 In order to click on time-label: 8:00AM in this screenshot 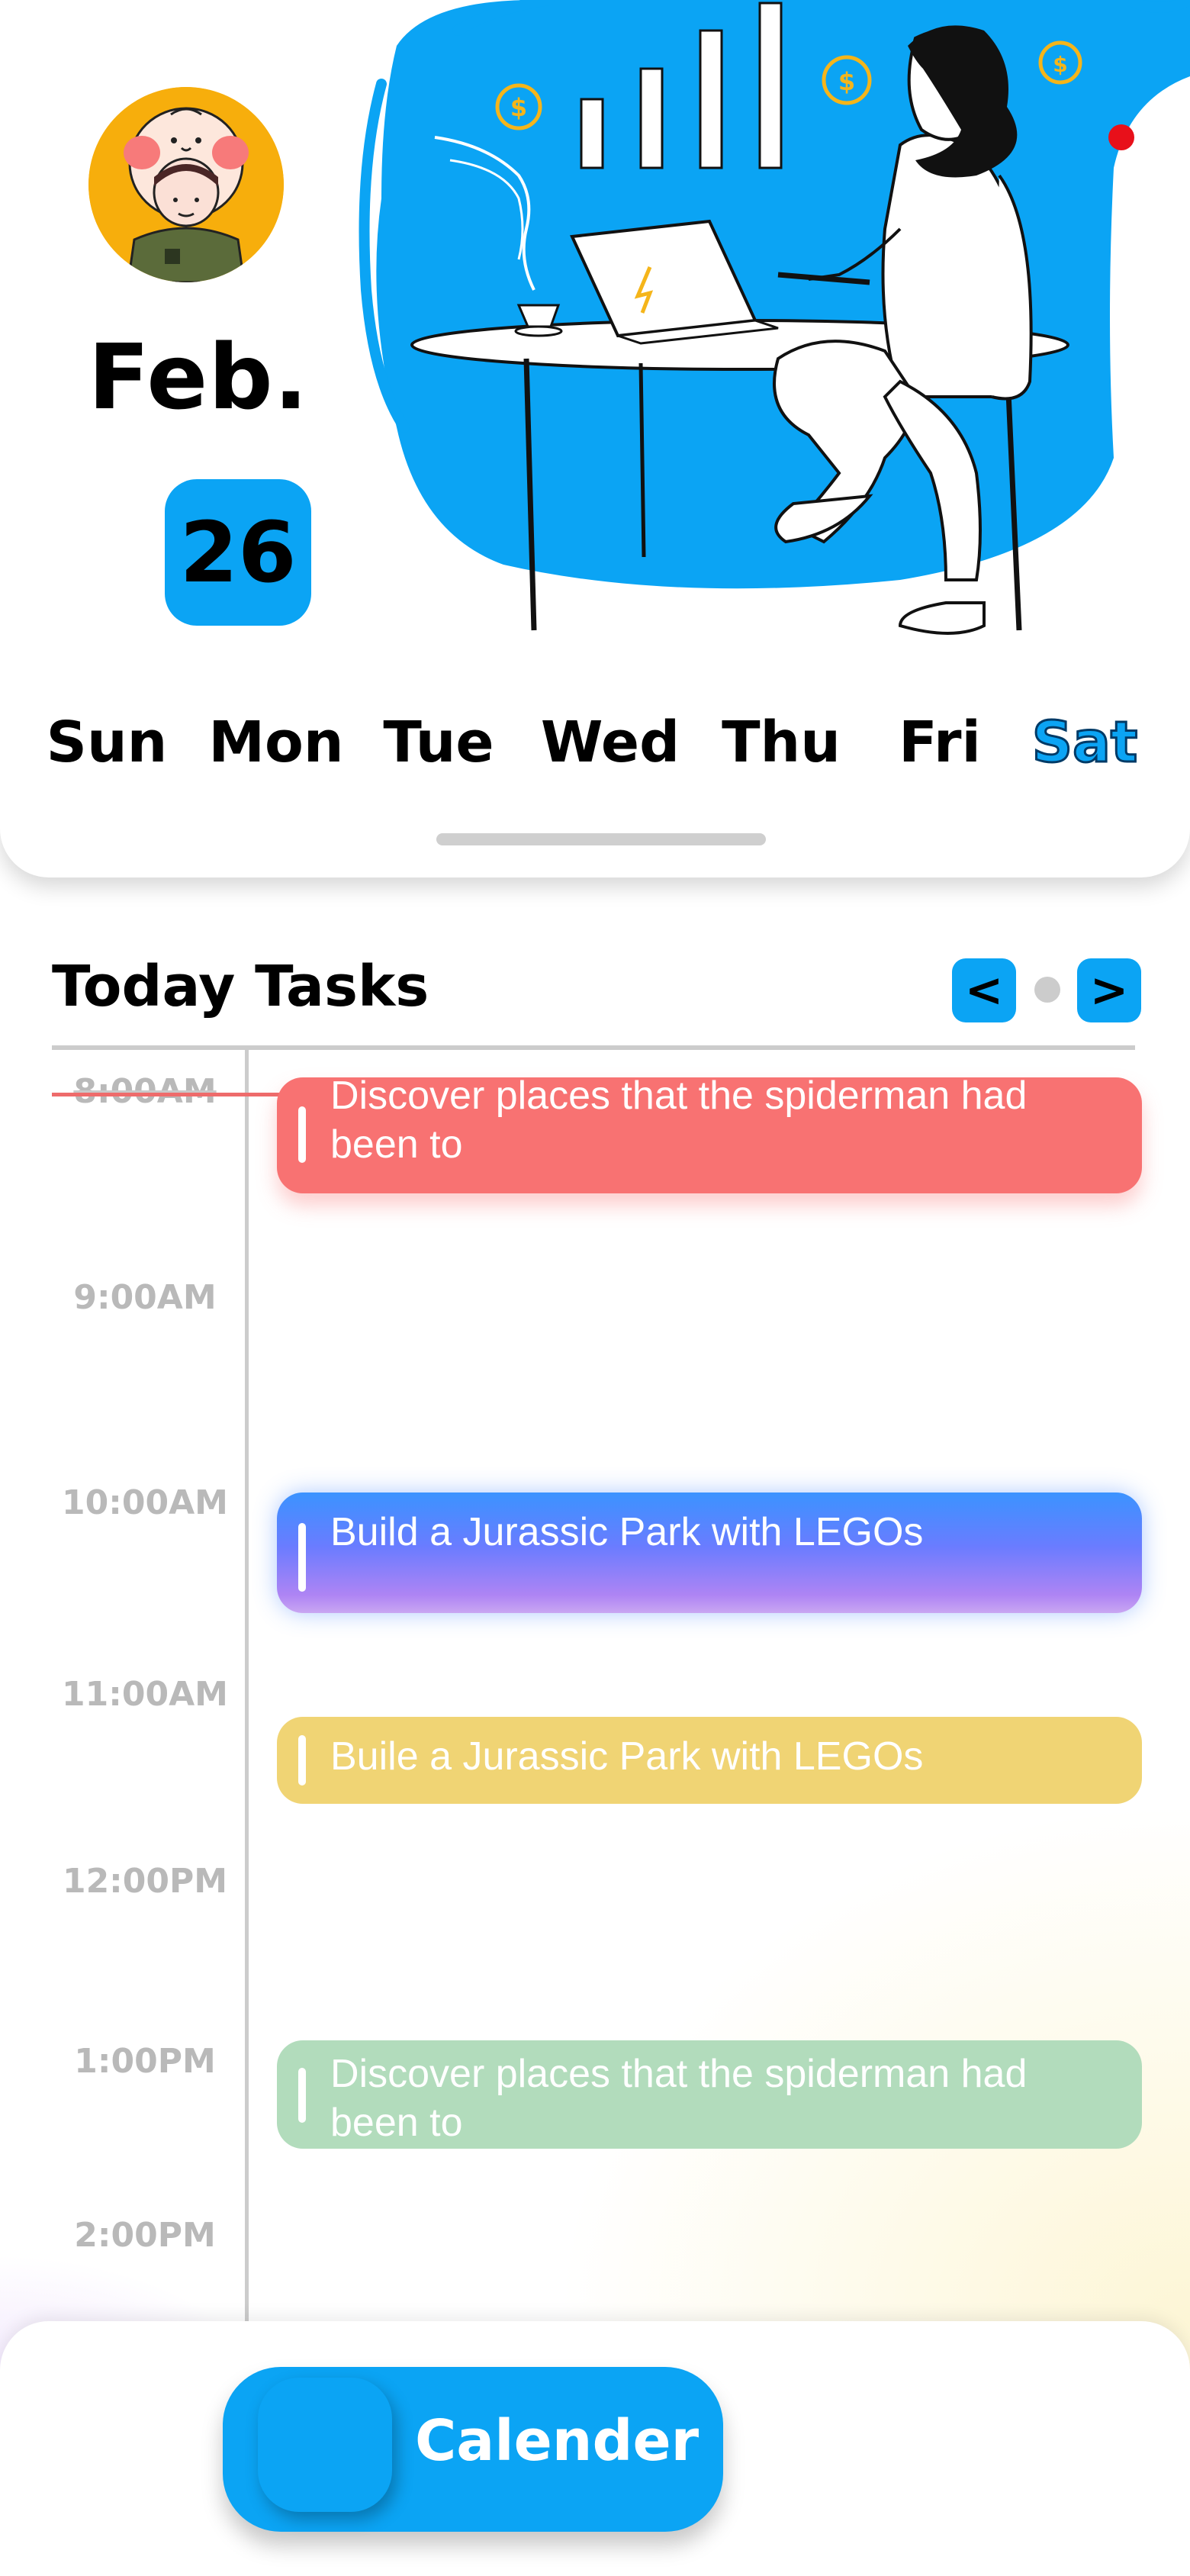, I will do `click(145, 1091)`.